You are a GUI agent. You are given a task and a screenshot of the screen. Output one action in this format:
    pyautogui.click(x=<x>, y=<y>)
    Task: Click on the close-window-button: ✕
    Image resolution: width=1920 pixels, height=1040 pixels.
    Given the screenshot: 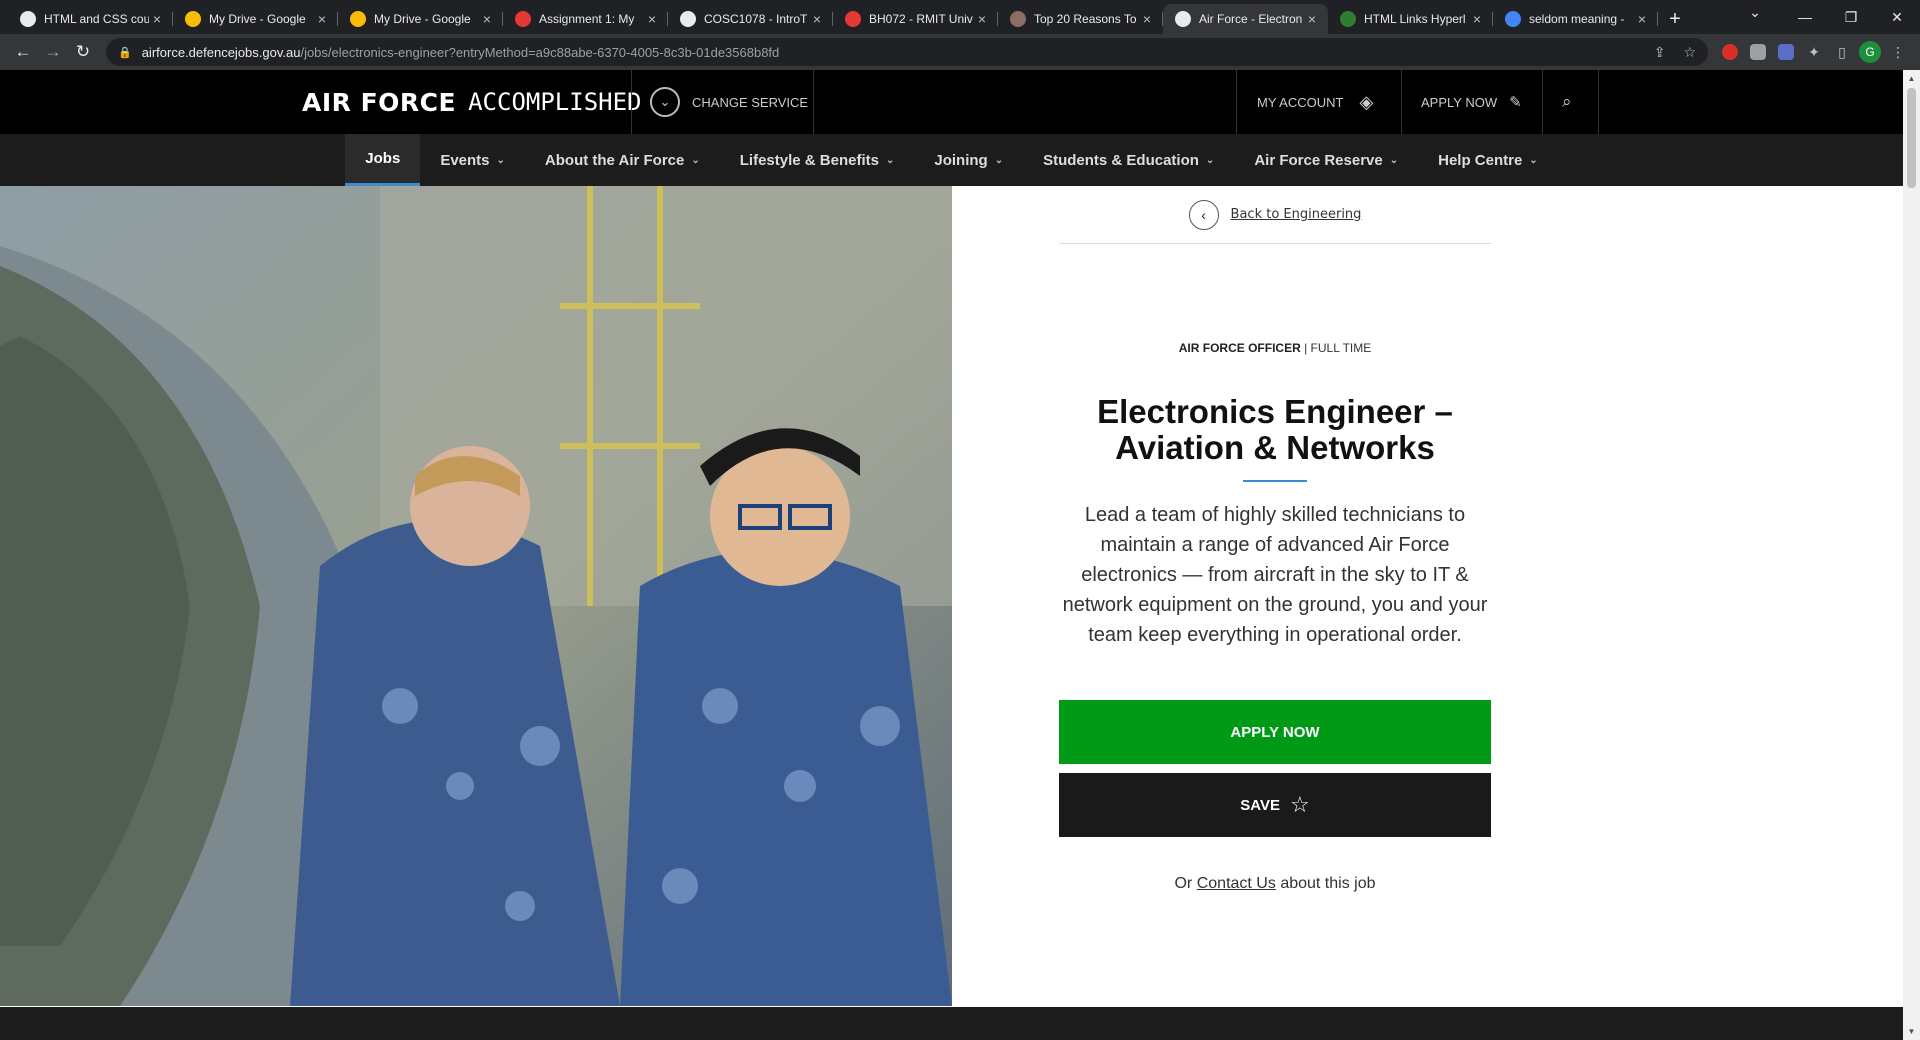 What is the action you would take?
    pyautogui.click(x=1897, y=17)
    